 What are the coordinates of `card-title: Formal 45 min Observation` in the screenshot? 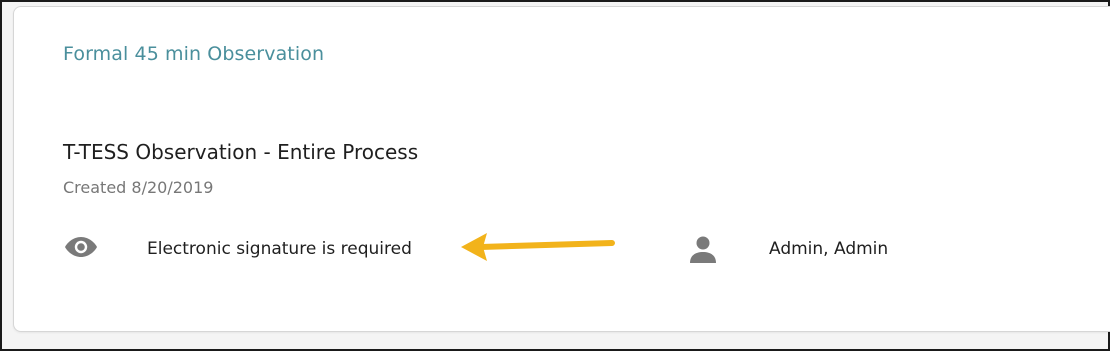 It's located at (193, 54).